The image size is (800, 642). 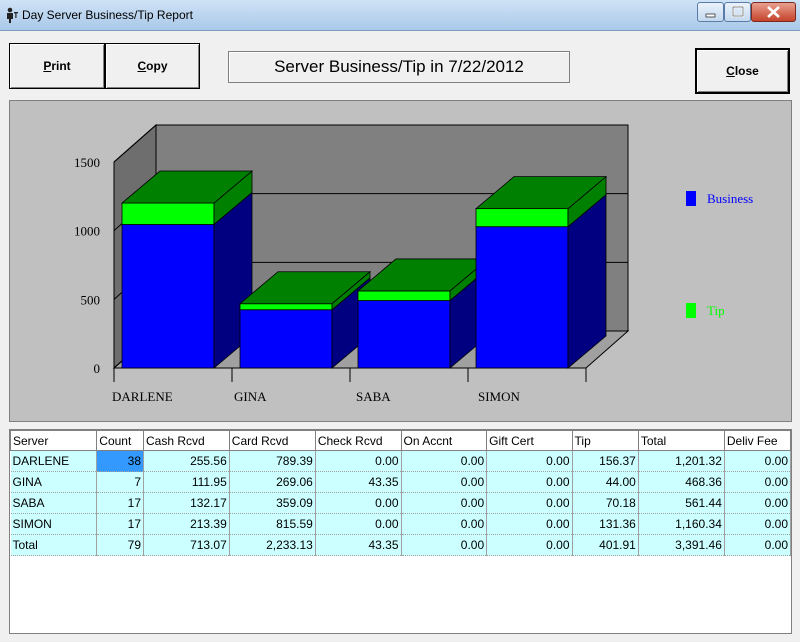 I want to click on table-cell: GINA, so click(x=54, y=482).